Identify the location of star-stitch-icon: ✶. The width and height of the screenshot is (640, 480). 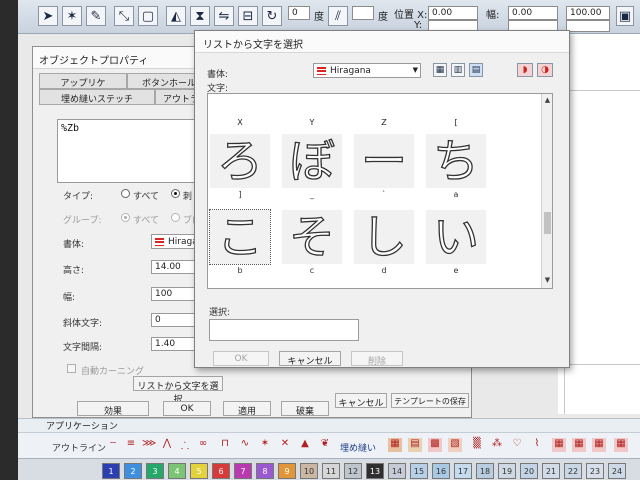
(265, 445).